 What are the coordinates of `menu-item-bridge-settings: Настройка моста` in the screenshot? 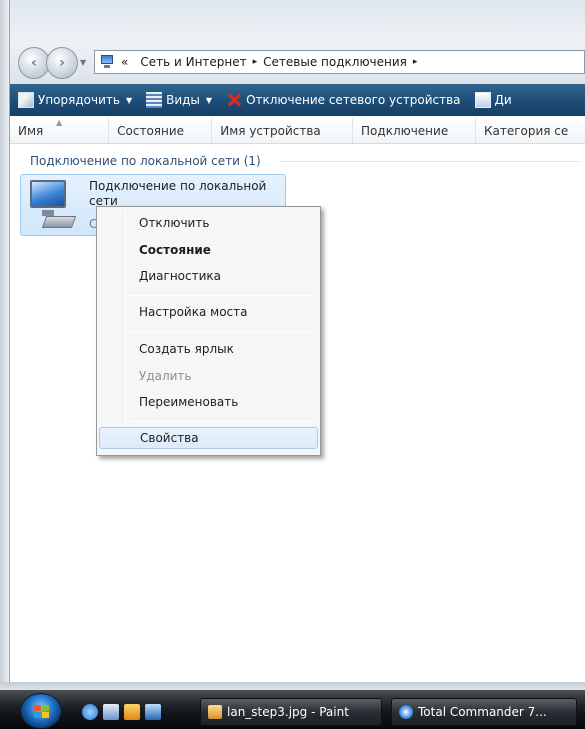 It's located at (208, 312).